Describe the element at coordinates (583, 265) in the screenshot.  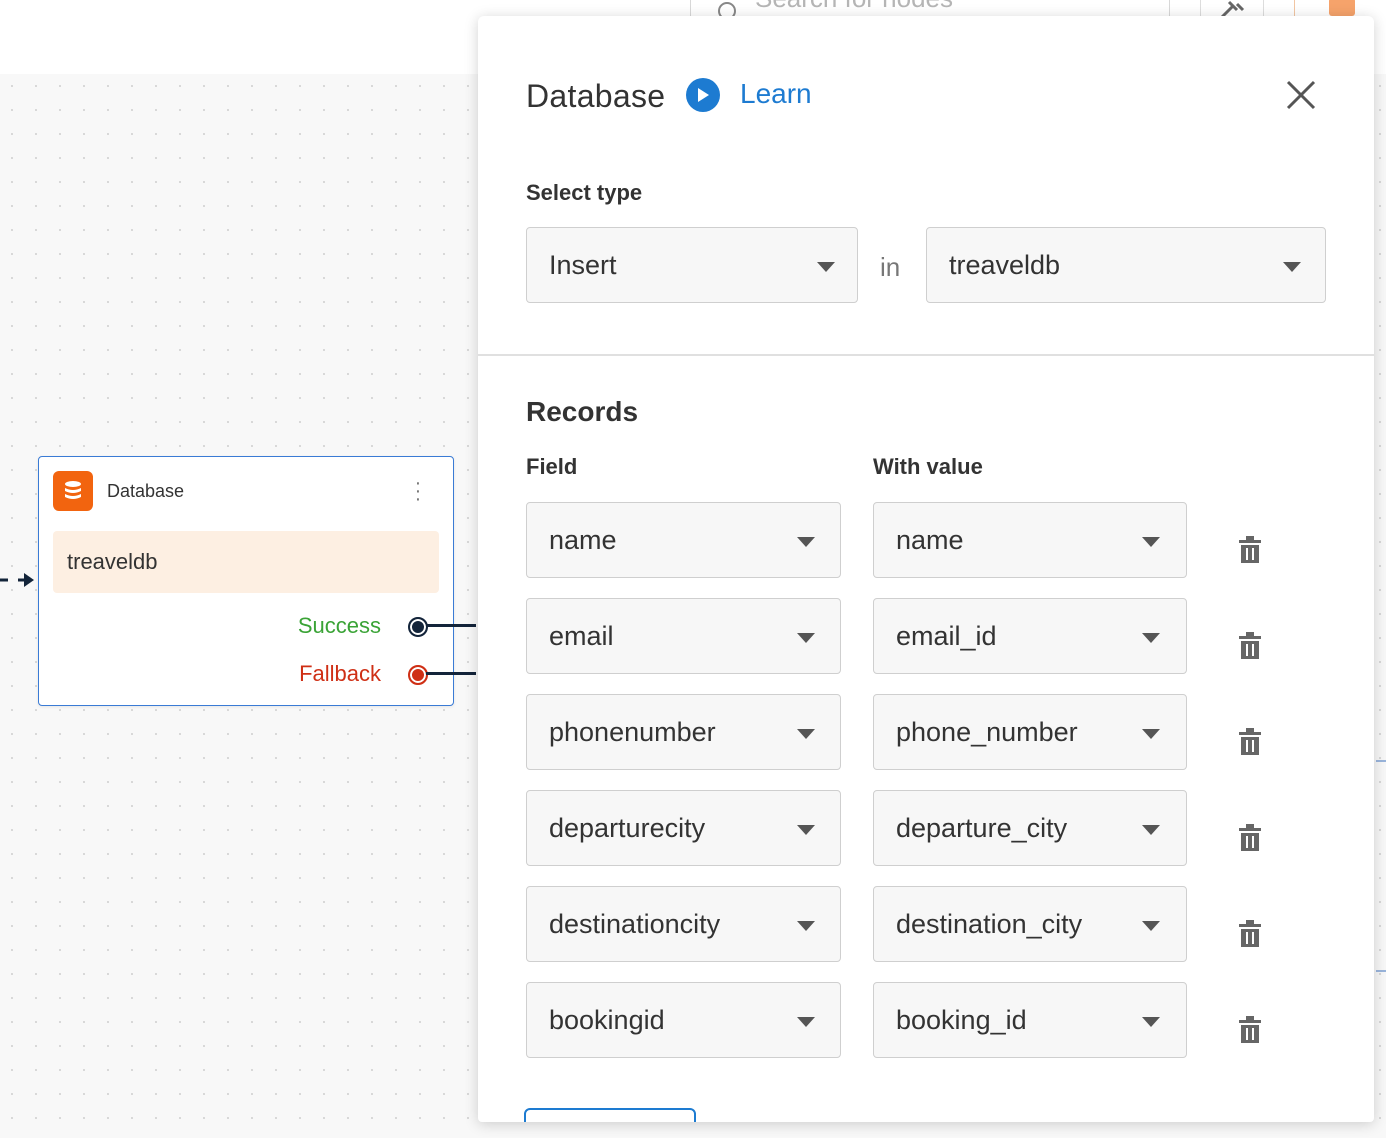
I see `type-select-value: Insert` at that location.